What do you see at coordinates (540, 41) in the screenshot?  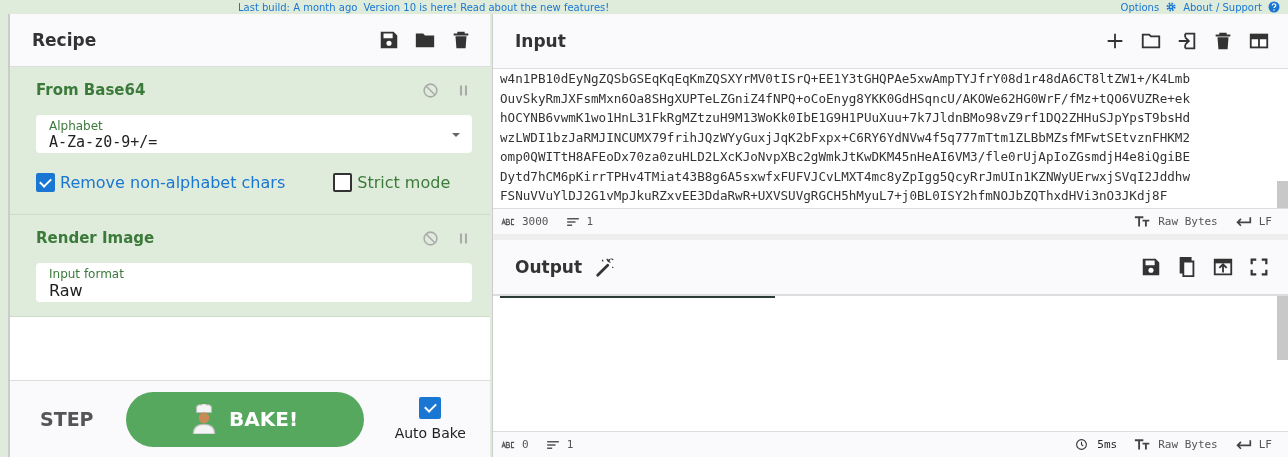 I see `panel-title: Input` at bounding box center [540, 41].